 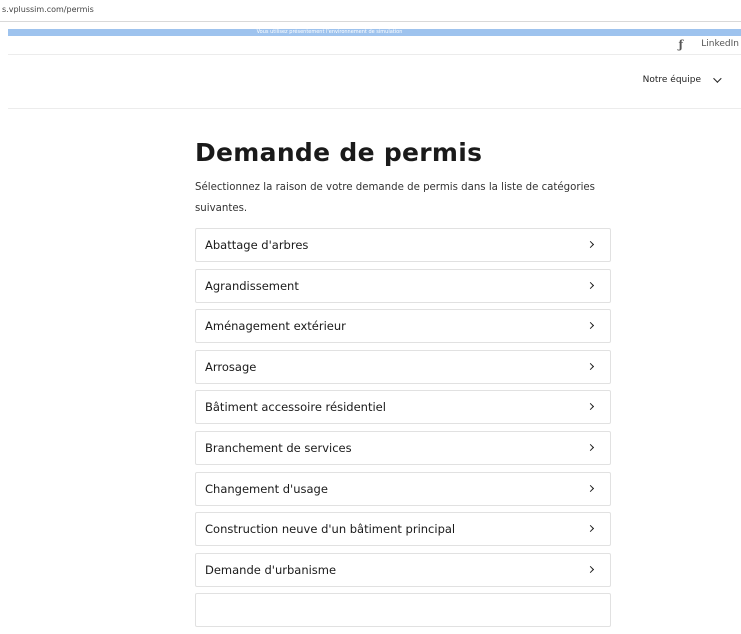 What do you see at coordinates (275, 326) in the screenshot?
I see `category-label: Aménagement extérieur` at bounding box center [275, 326].